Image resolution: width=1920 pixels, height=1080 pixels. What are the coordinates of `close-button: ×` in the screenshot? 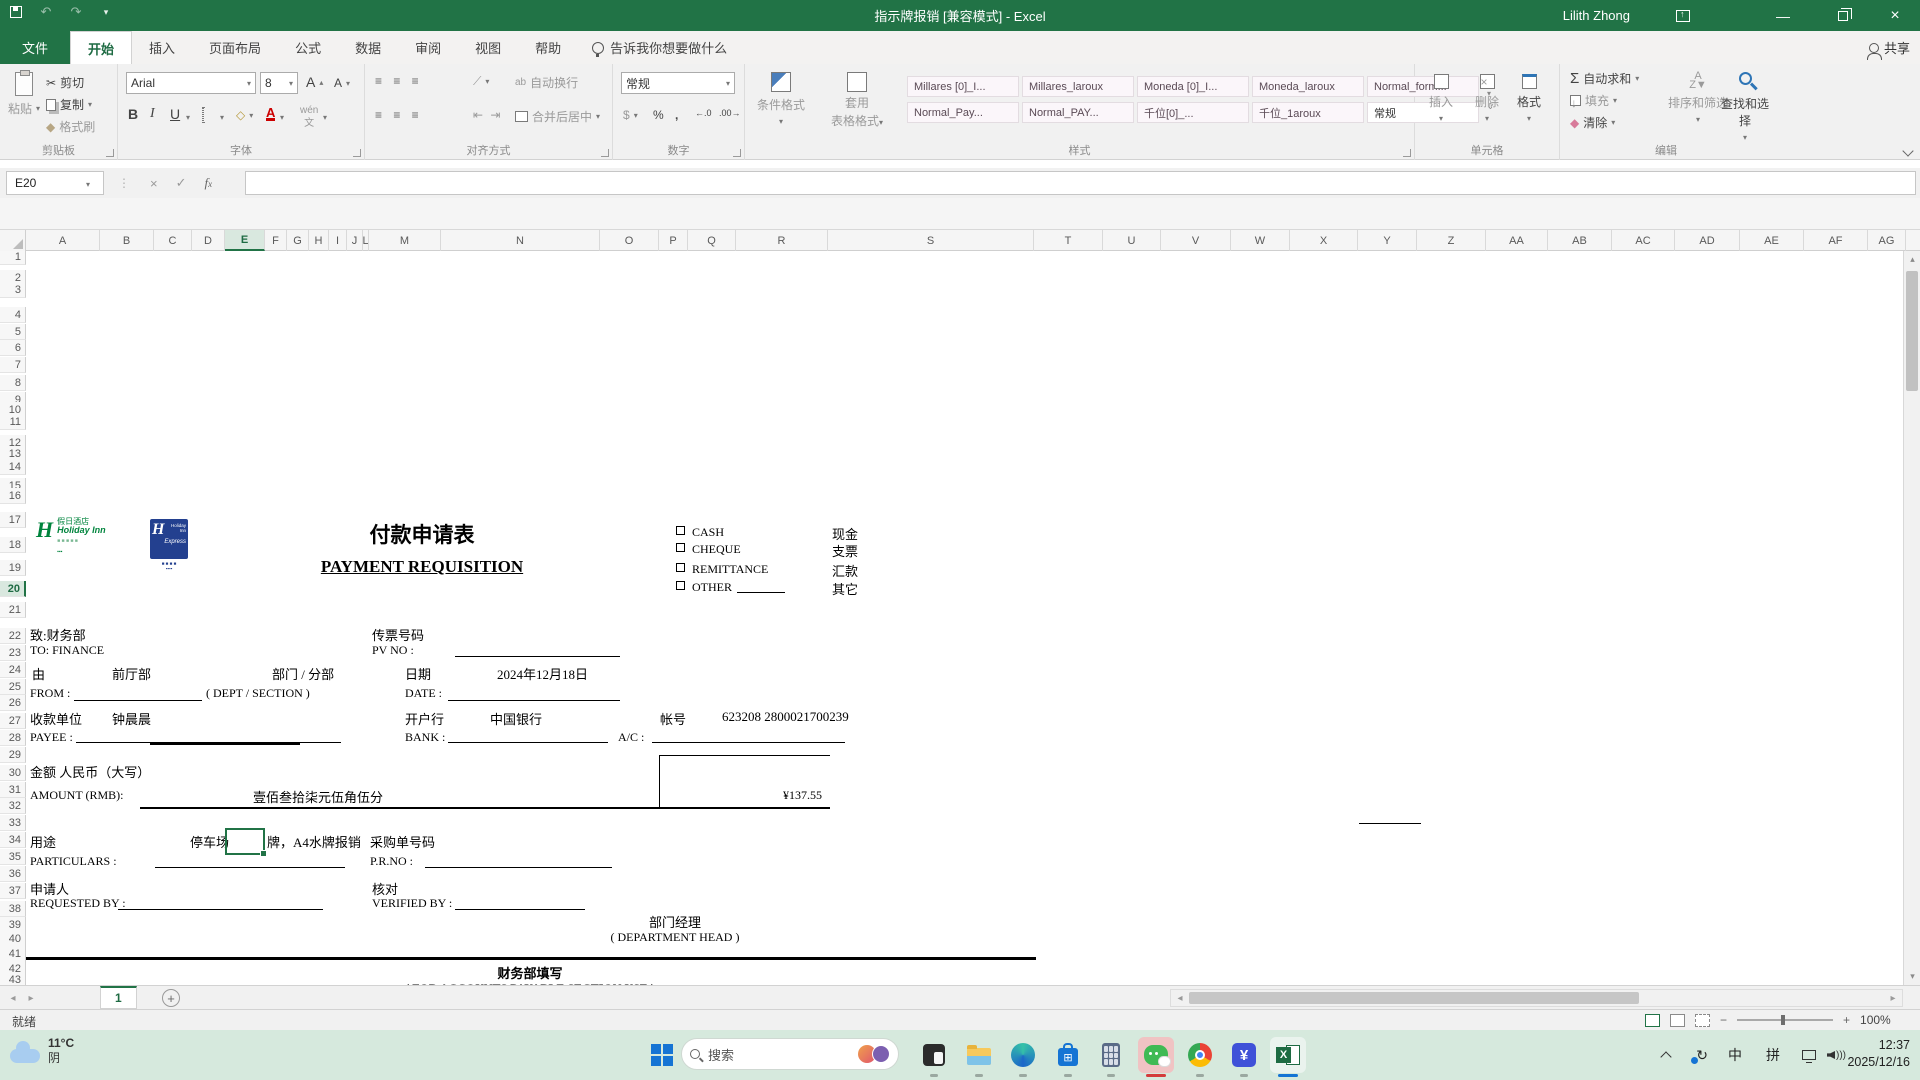 It's located at (1895, 15).